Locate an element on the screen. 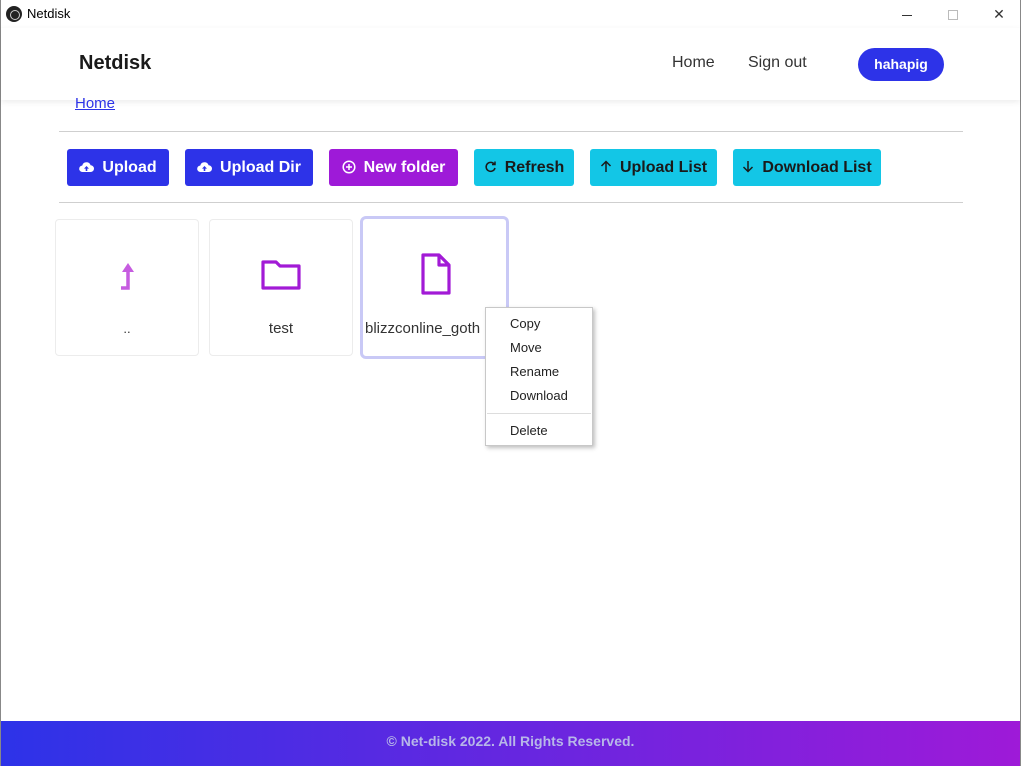  footer-copyright: © Net-disk 2022. All Rights Reserved. is located at coordinates (510, 743).